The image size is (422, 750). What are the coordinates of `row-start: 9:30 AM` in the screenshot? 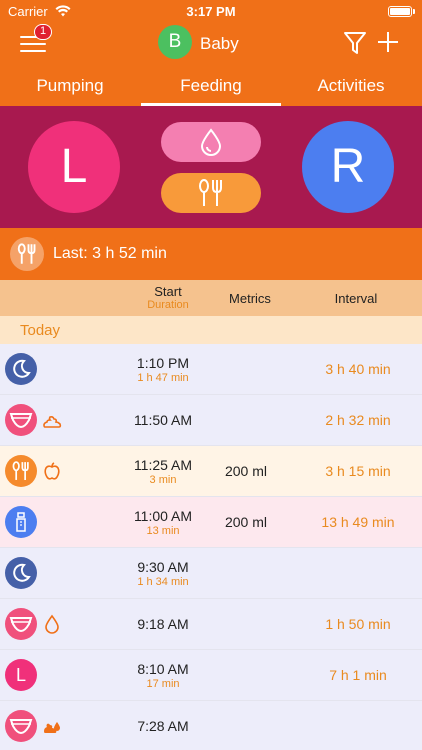 It's located at (163, 567).